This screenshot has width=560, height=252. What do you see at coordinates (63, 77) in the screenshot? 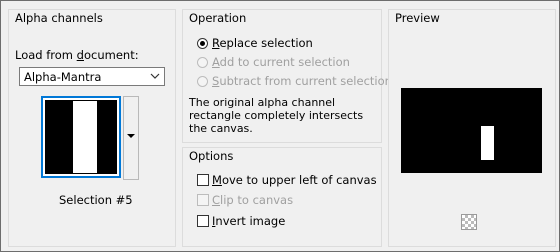
I see `document-dropdown-value: Alpha-Mantra` at bounding box center [63, 77].